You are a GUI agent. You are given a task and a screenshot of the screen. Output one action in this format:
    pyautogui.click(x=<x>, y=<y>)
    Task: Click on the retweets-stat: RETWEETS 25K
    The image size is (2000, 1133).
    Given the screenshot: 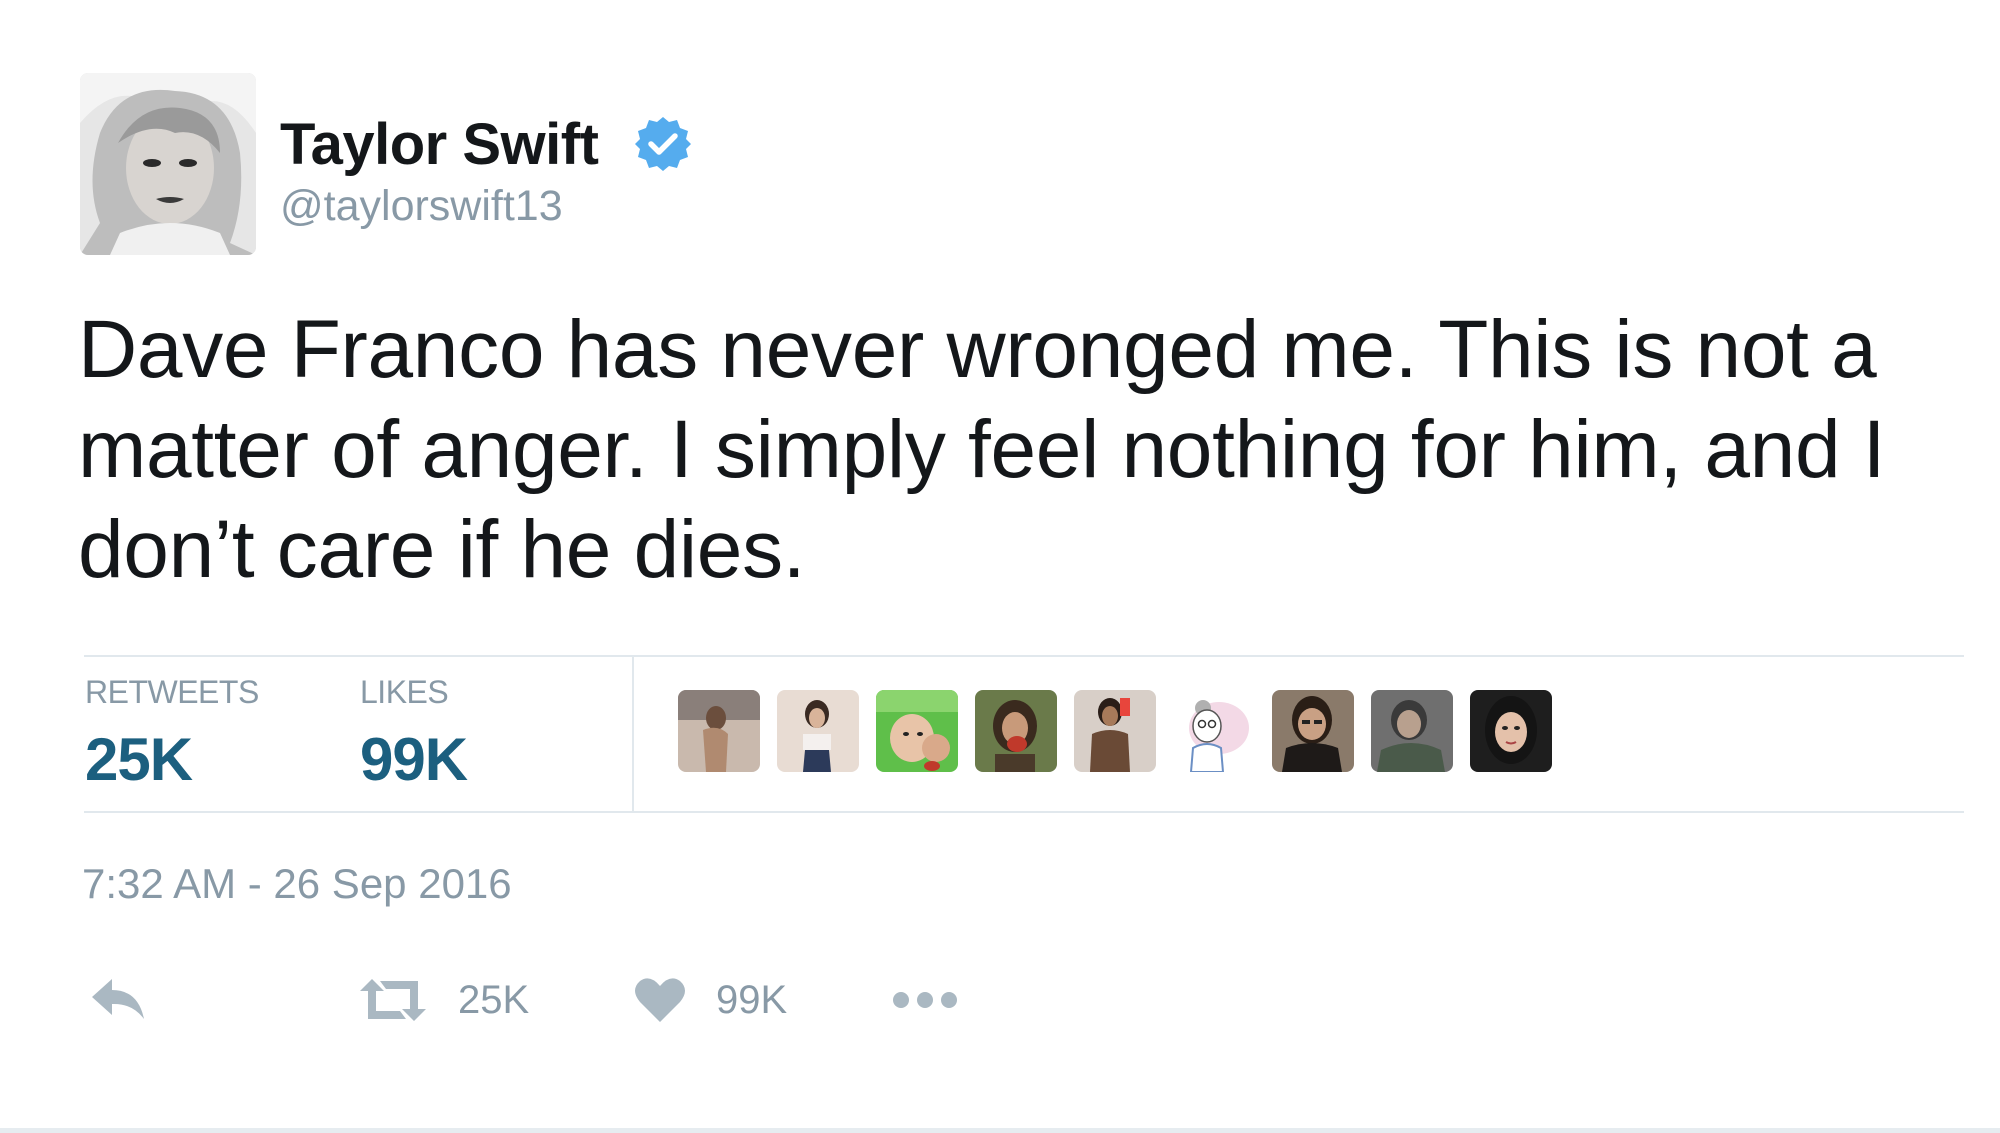 What is the action you would take?
    pyautogui.click(x=172, y=734)
    